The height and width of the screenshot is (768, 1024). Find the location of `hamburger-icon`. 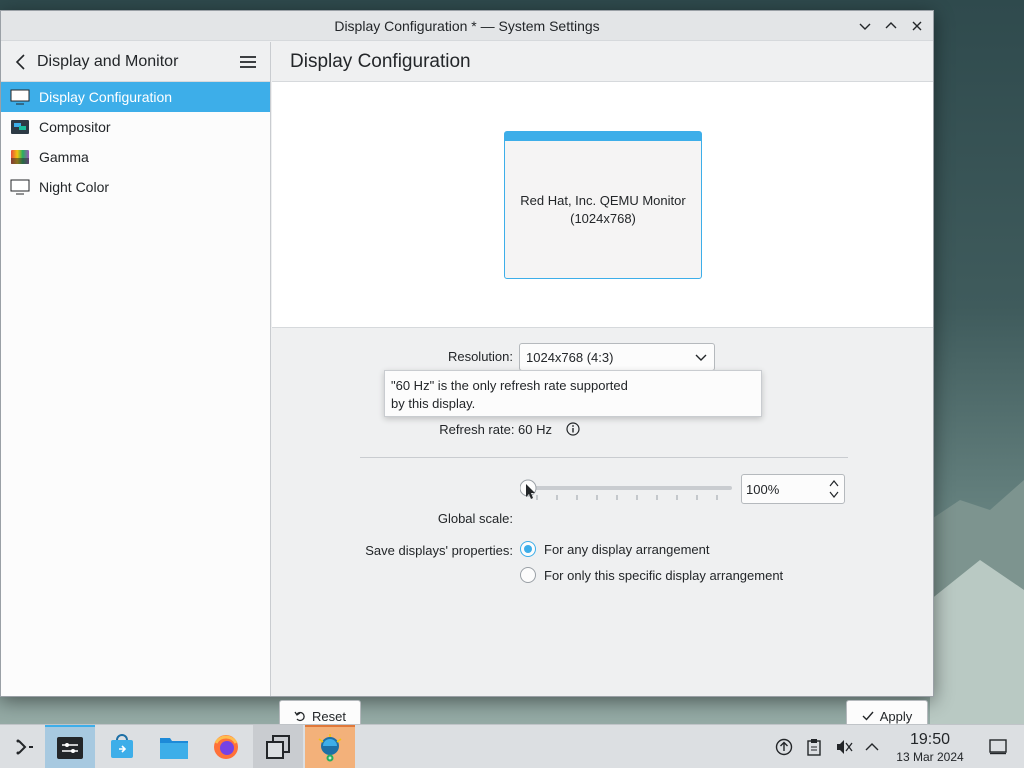

hamburger-icon is located at coordinates (248, 61).